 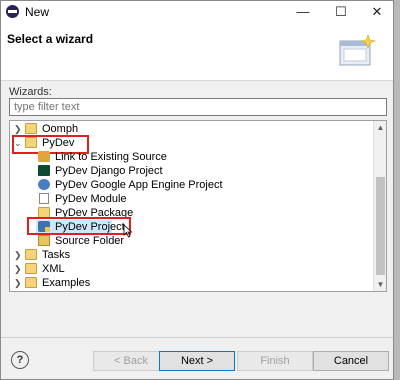 What do you see at coordinates (30, 92) in the screenshot?
I see `wizards-label: Wizards:` at bounding box center [30, 92].